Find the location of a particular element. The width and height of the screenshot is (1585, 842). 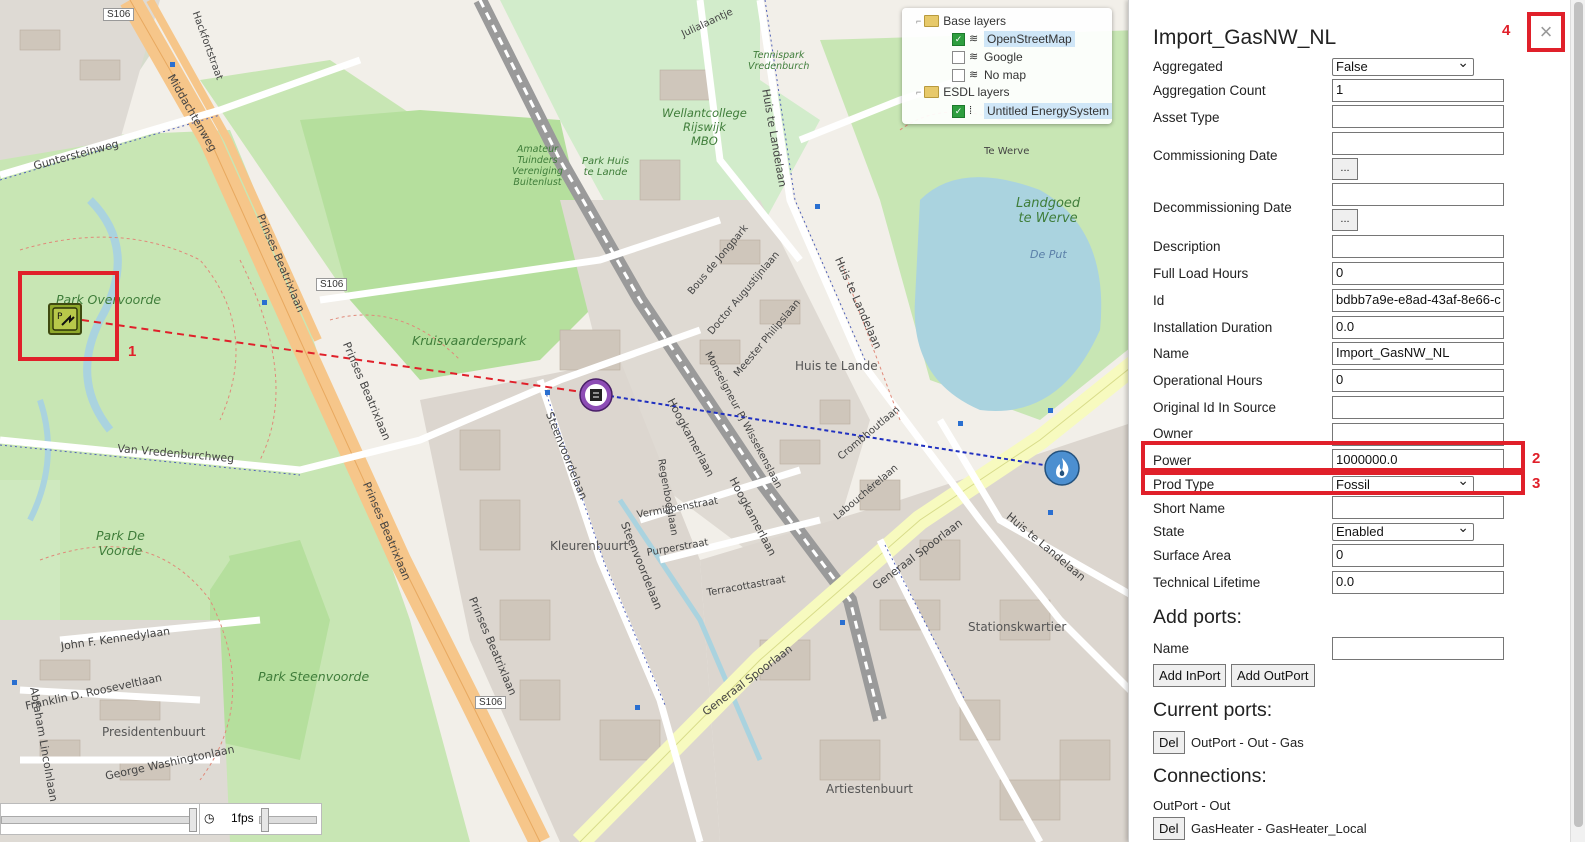

annotation-number-2: 2 is located at coordinates (1536, 458).